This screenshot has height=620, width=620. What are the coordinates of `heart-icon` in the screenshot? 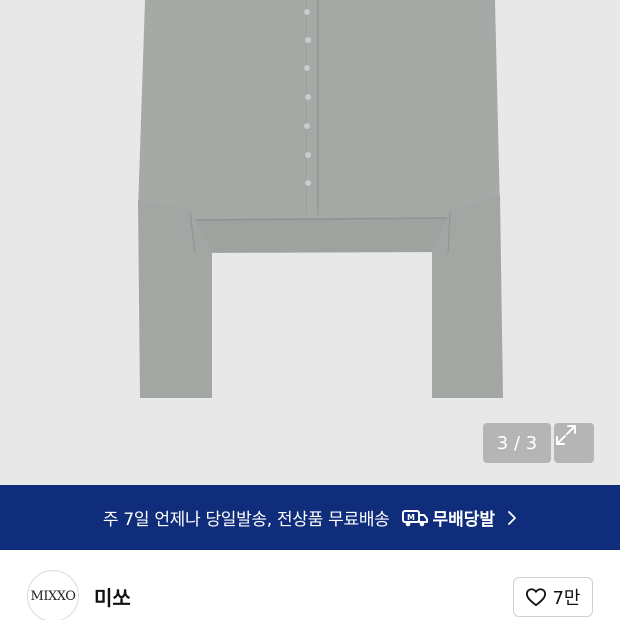 It's located at (536, 597).